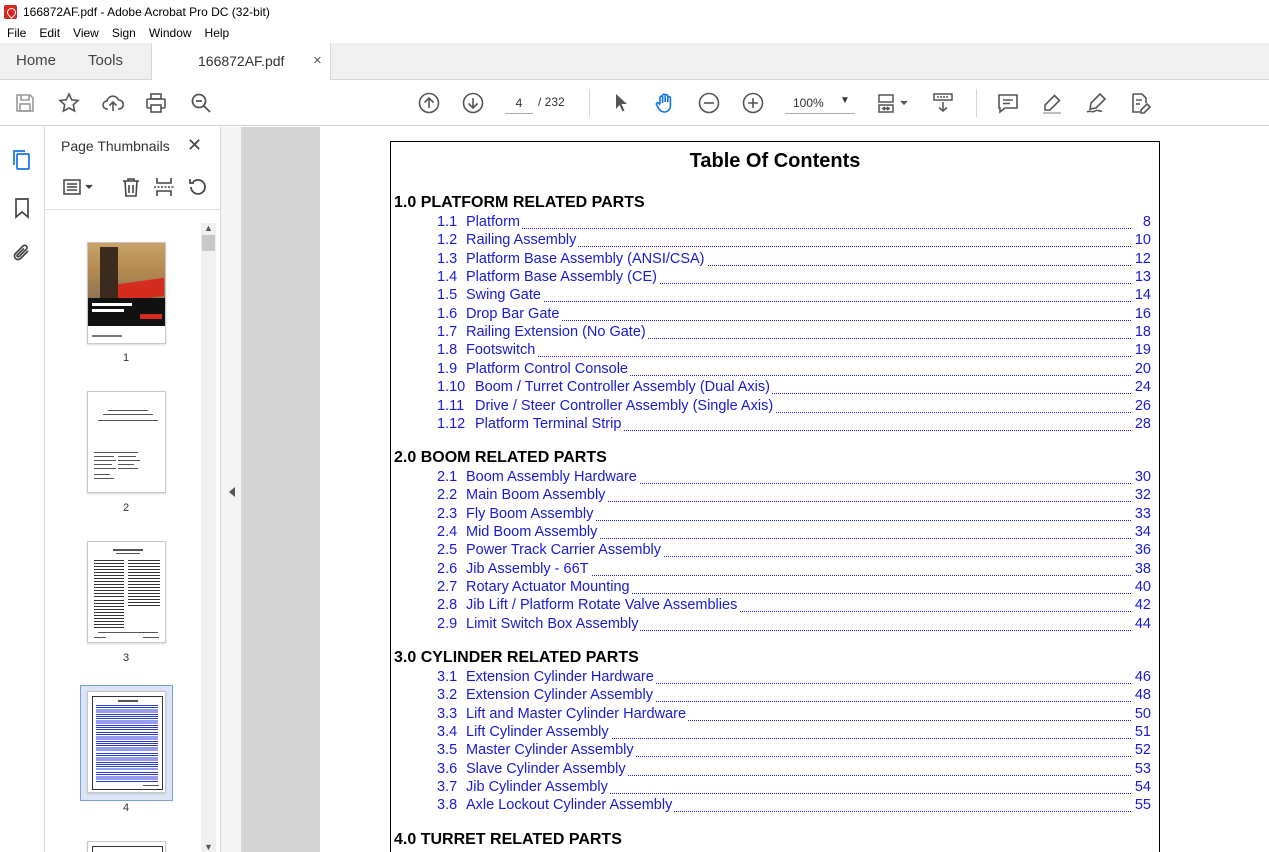 This screenshot has width=1269, height=852. What do you see at coordinates (794, 314) in the screenshot?
I see `toc-entry-link: 1.6 Drop Bar Gate 16` at bounding box center [794, 314].